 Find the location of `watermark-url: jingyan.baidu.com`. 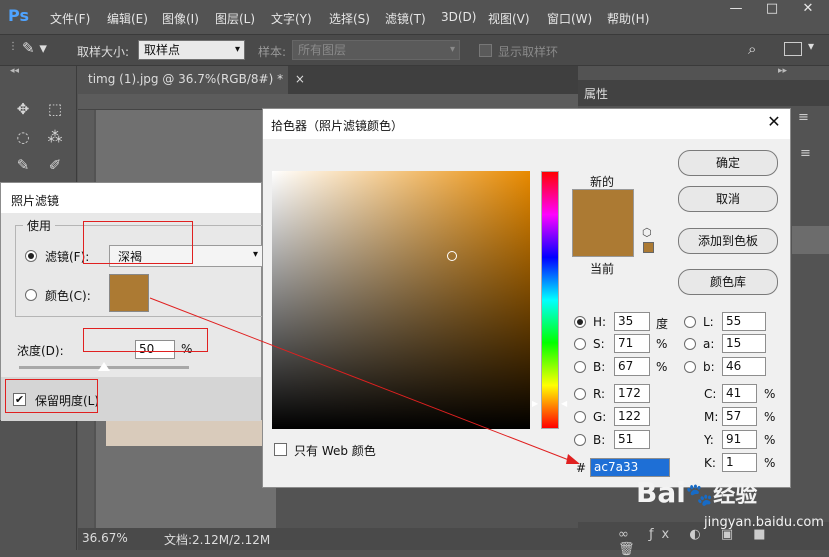

watermark-url: jingyan.baidu.com is located at coordinates (764, 522).